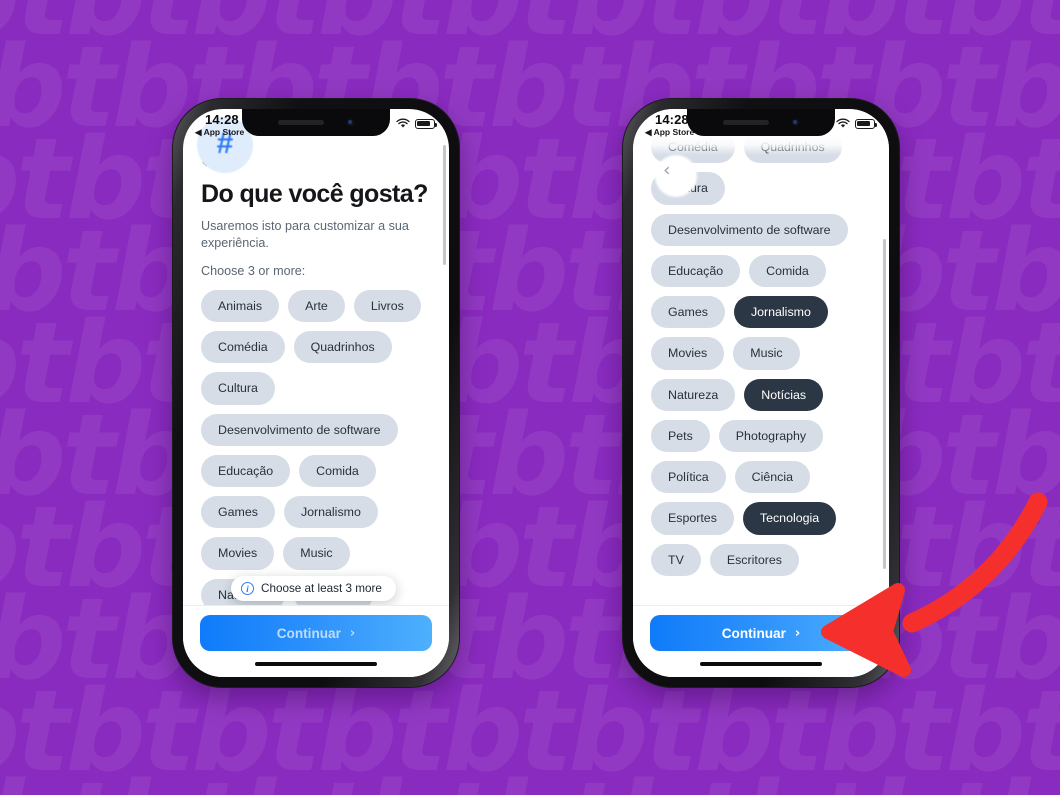 This screenshot has height=795, width=1060. Describe the element at coordinates (342, 347) in the screenshot. I see `topic-tag: Quadrinhos` at that location.